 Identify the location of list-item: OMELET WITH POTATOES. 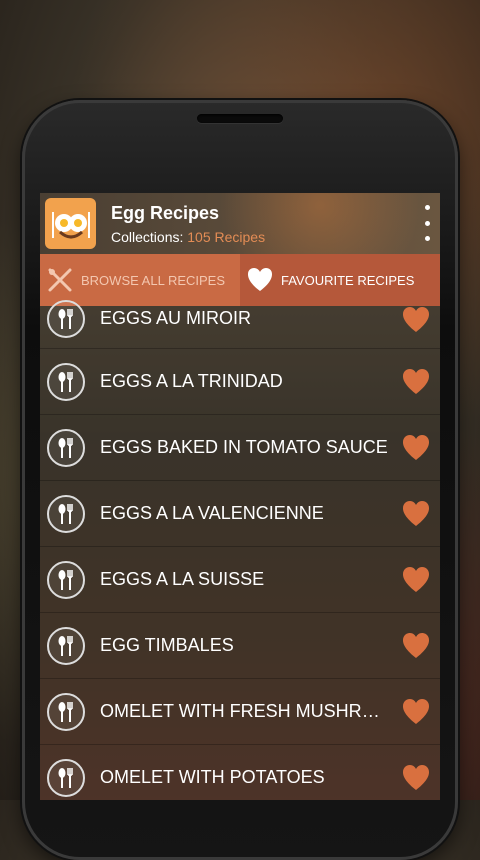
(240, 772).